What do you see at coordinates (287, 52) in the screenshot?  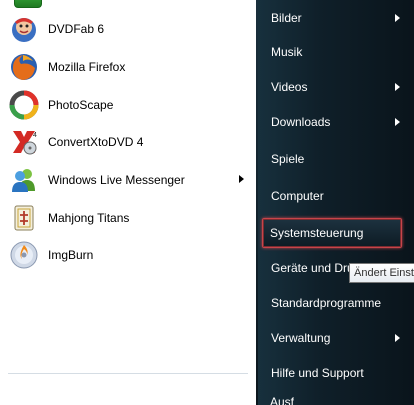 I see `place-label: Musik` at bounding box center [287, 52].